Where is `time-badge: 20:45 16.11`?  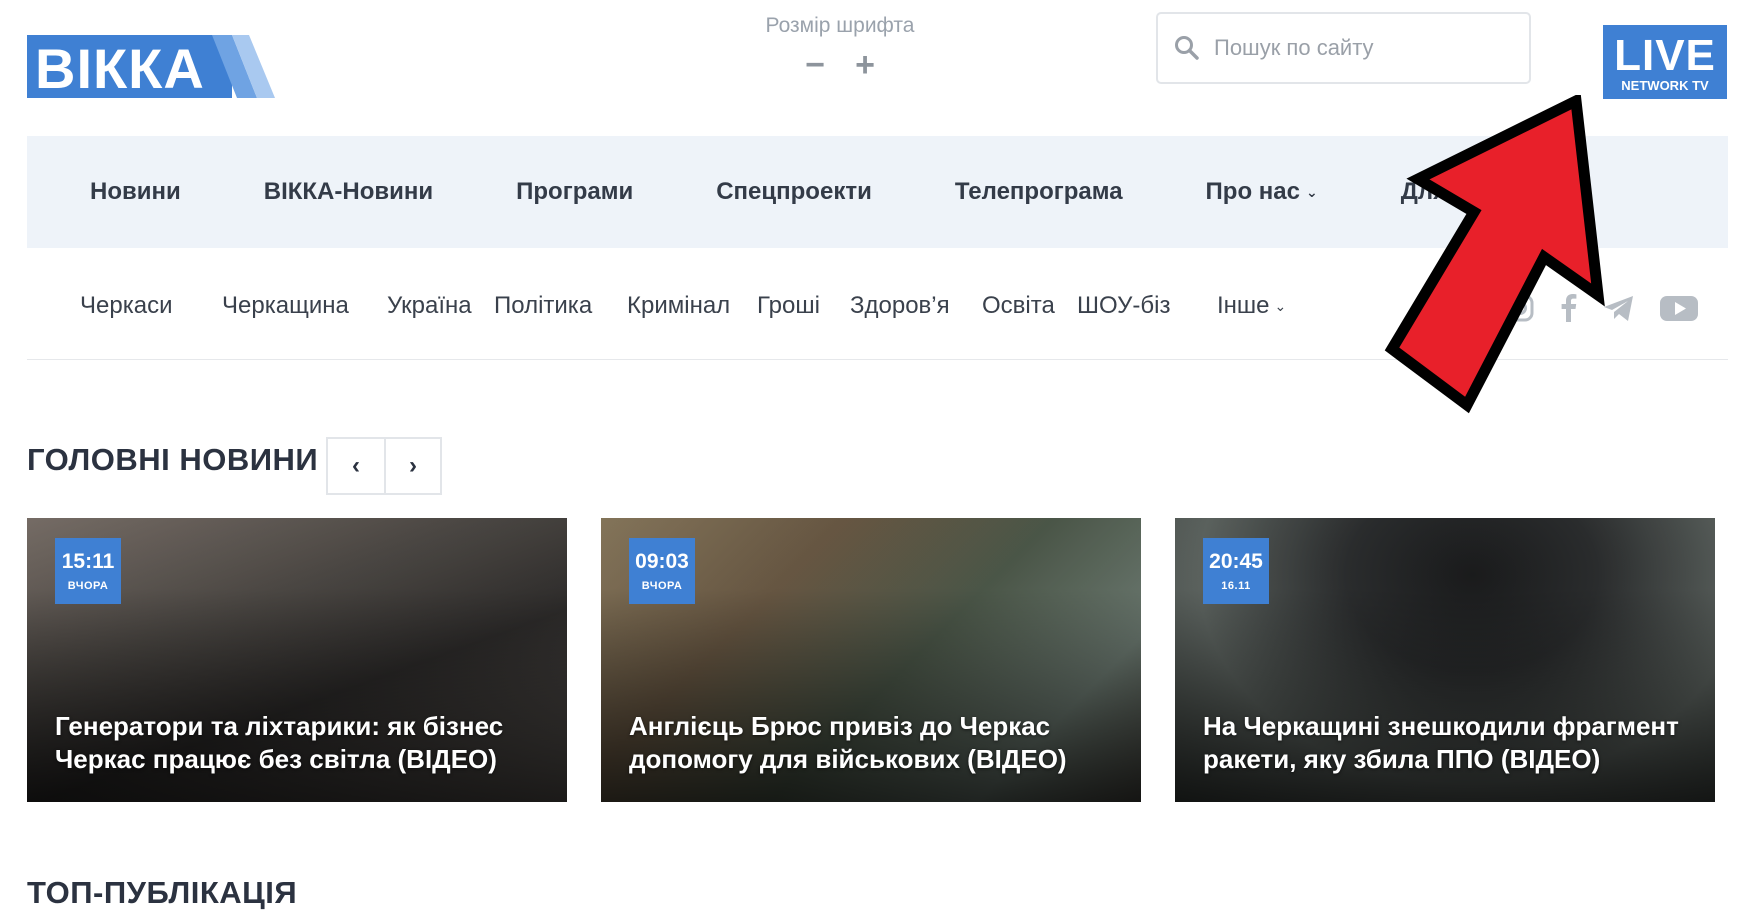
time-badge: 20:45 16.11 is located at coordinates (1236, 571).